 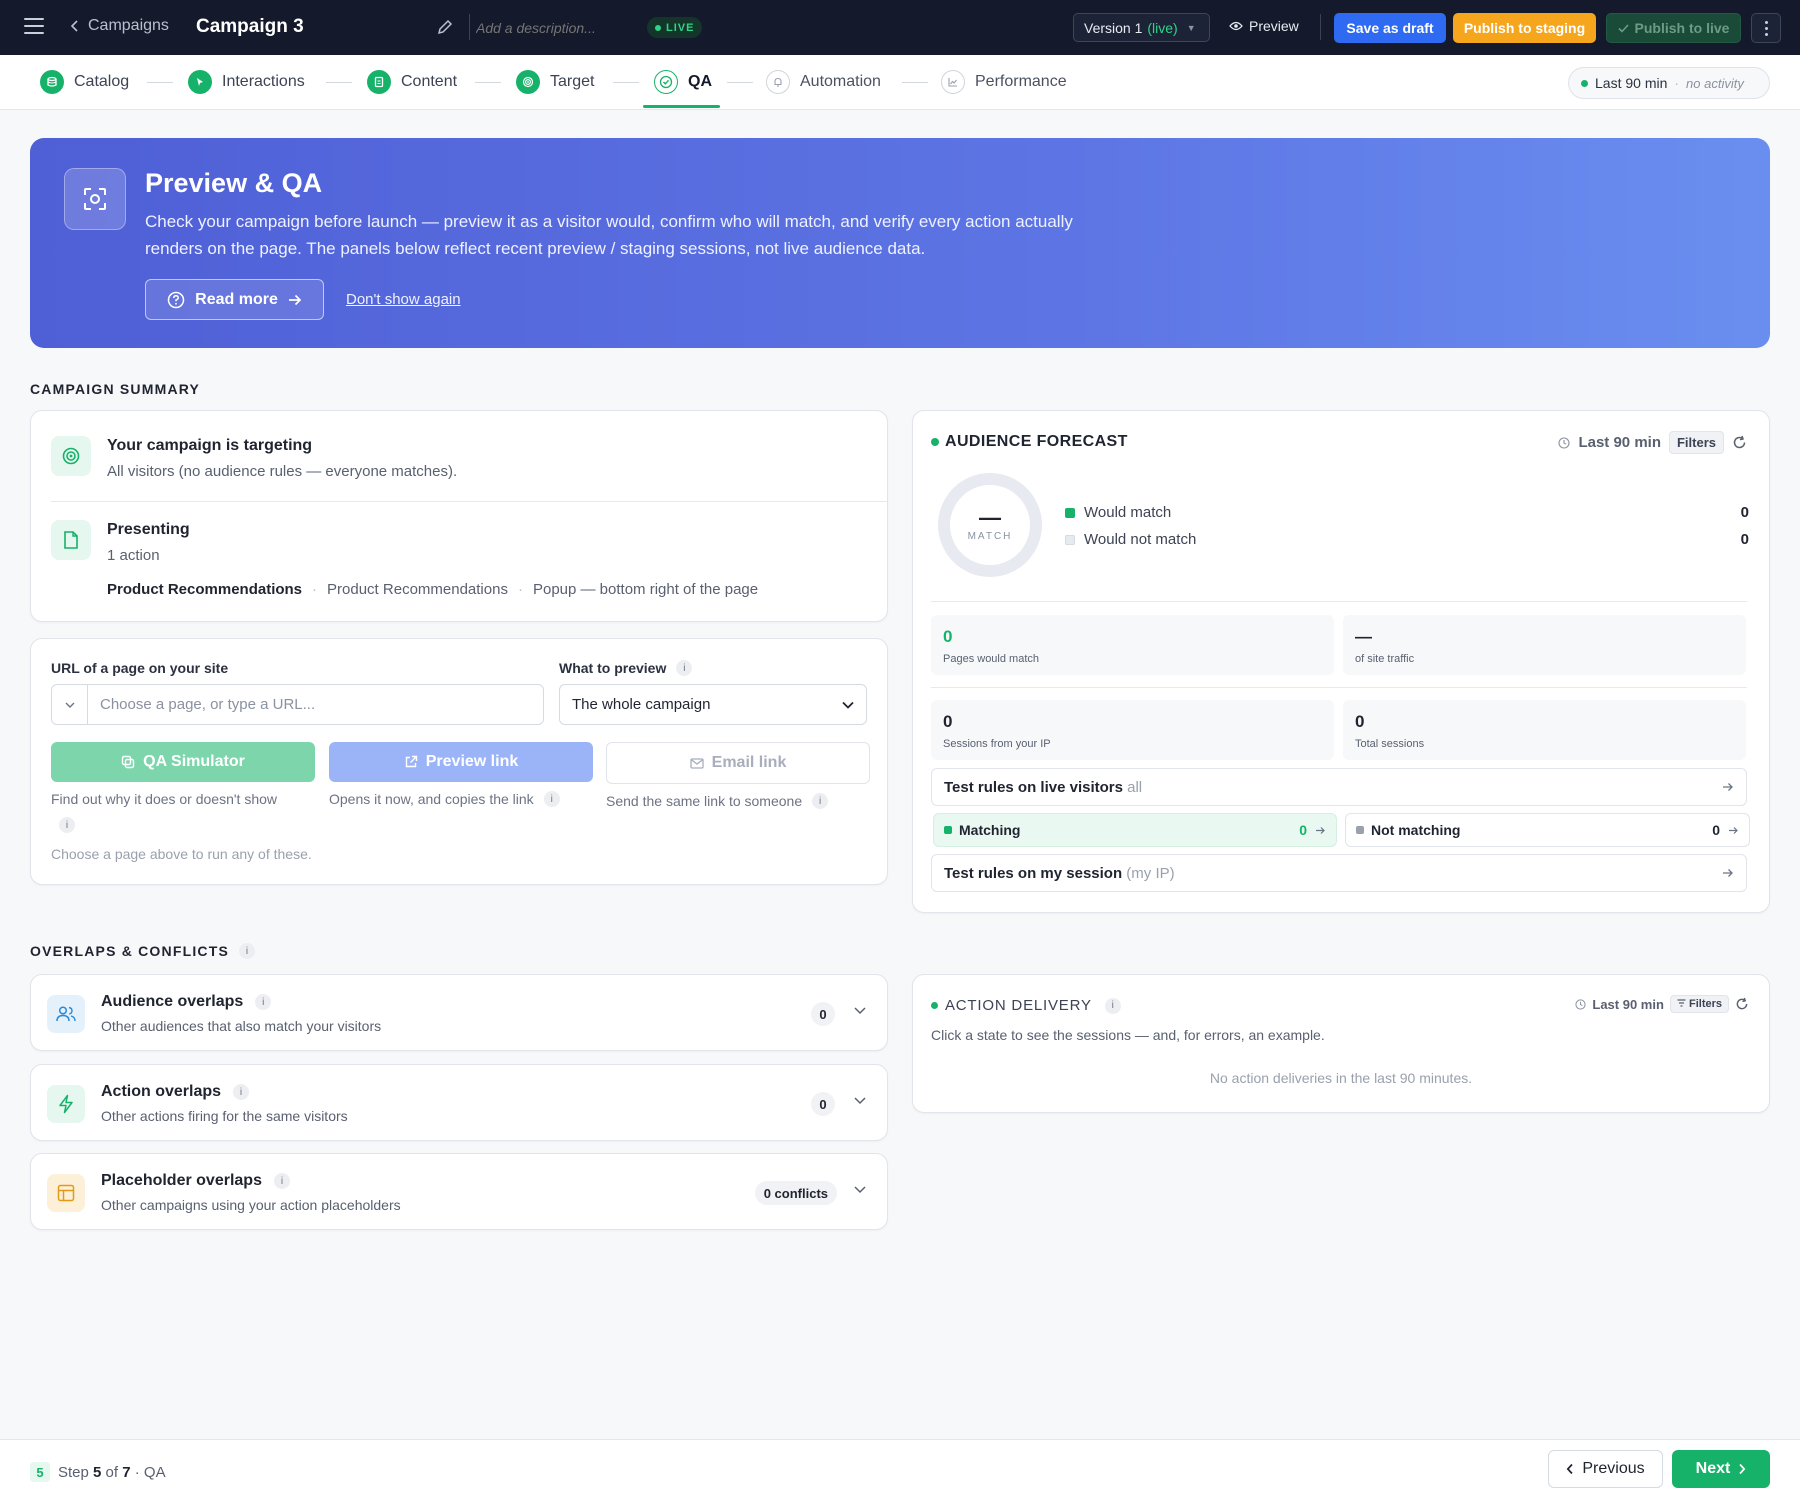 What do you see at coordinates (119, 26) in the screenshot?
I see `back-to-campaigns-link: Campaigns` at bounding box center [119, 26].